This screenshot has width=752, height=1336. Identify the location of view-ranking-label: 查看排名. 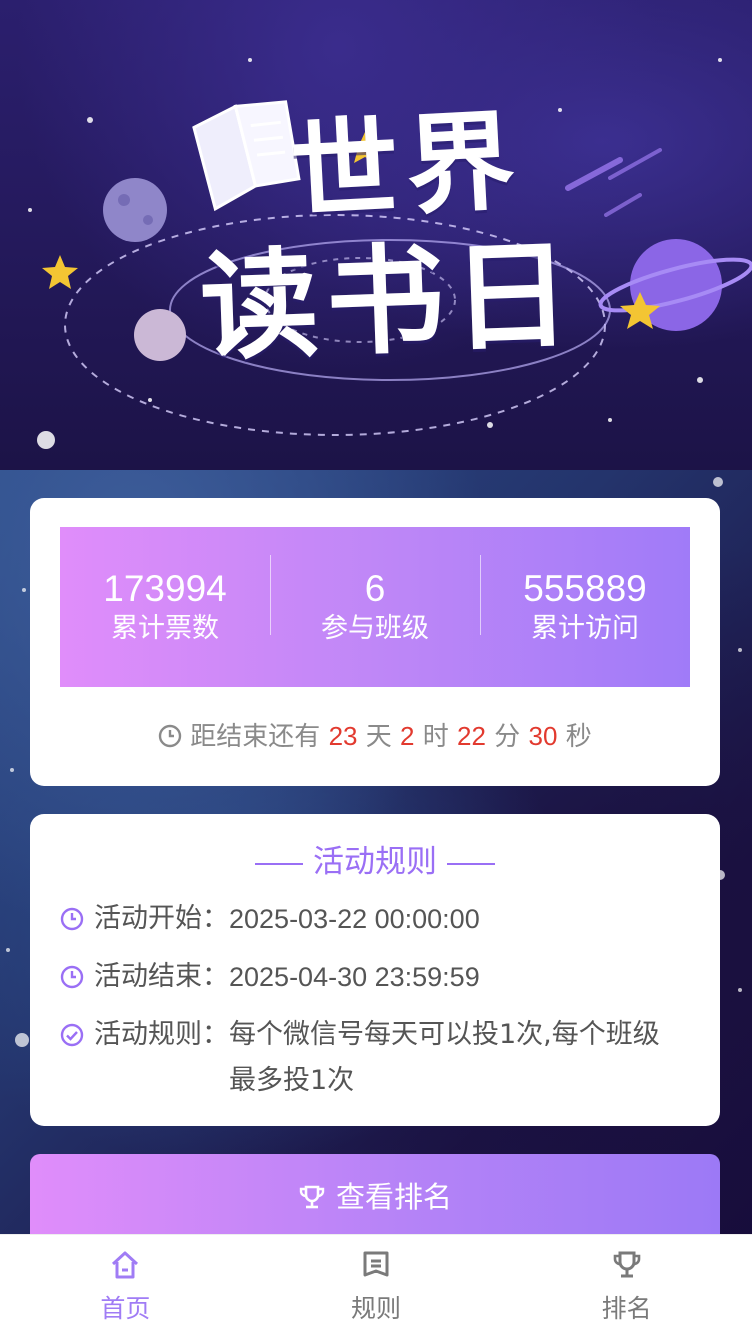
(393, 1197).